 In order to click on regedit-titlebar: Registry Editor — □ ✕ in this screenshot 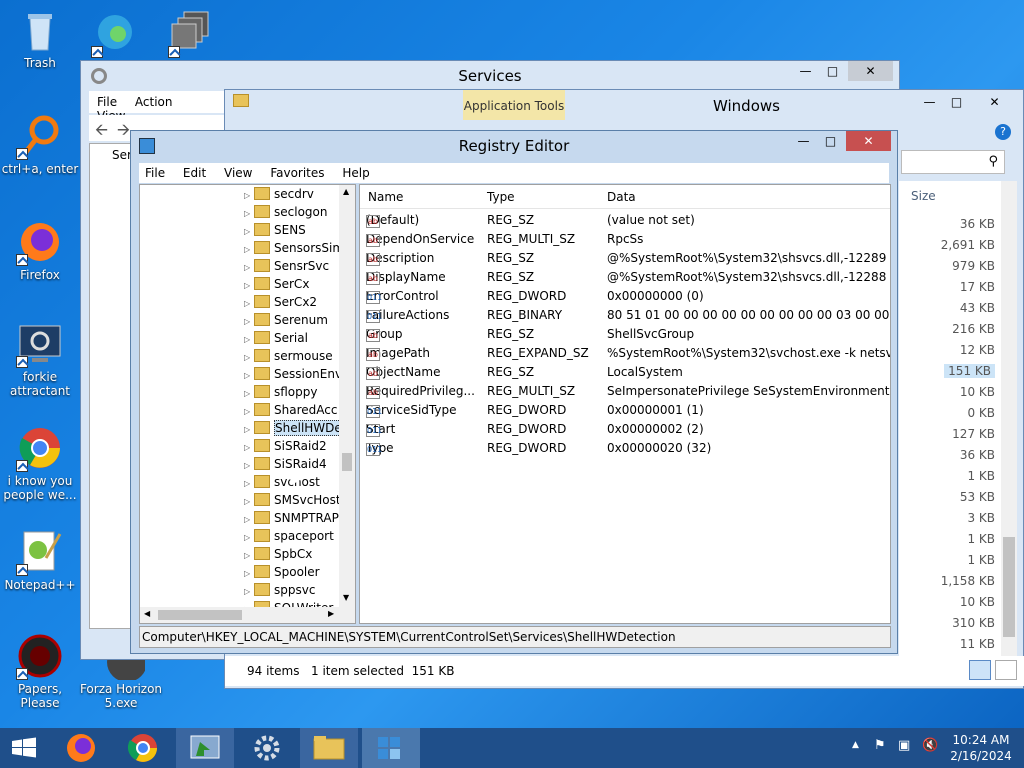, I will do `click(514, 146)`.